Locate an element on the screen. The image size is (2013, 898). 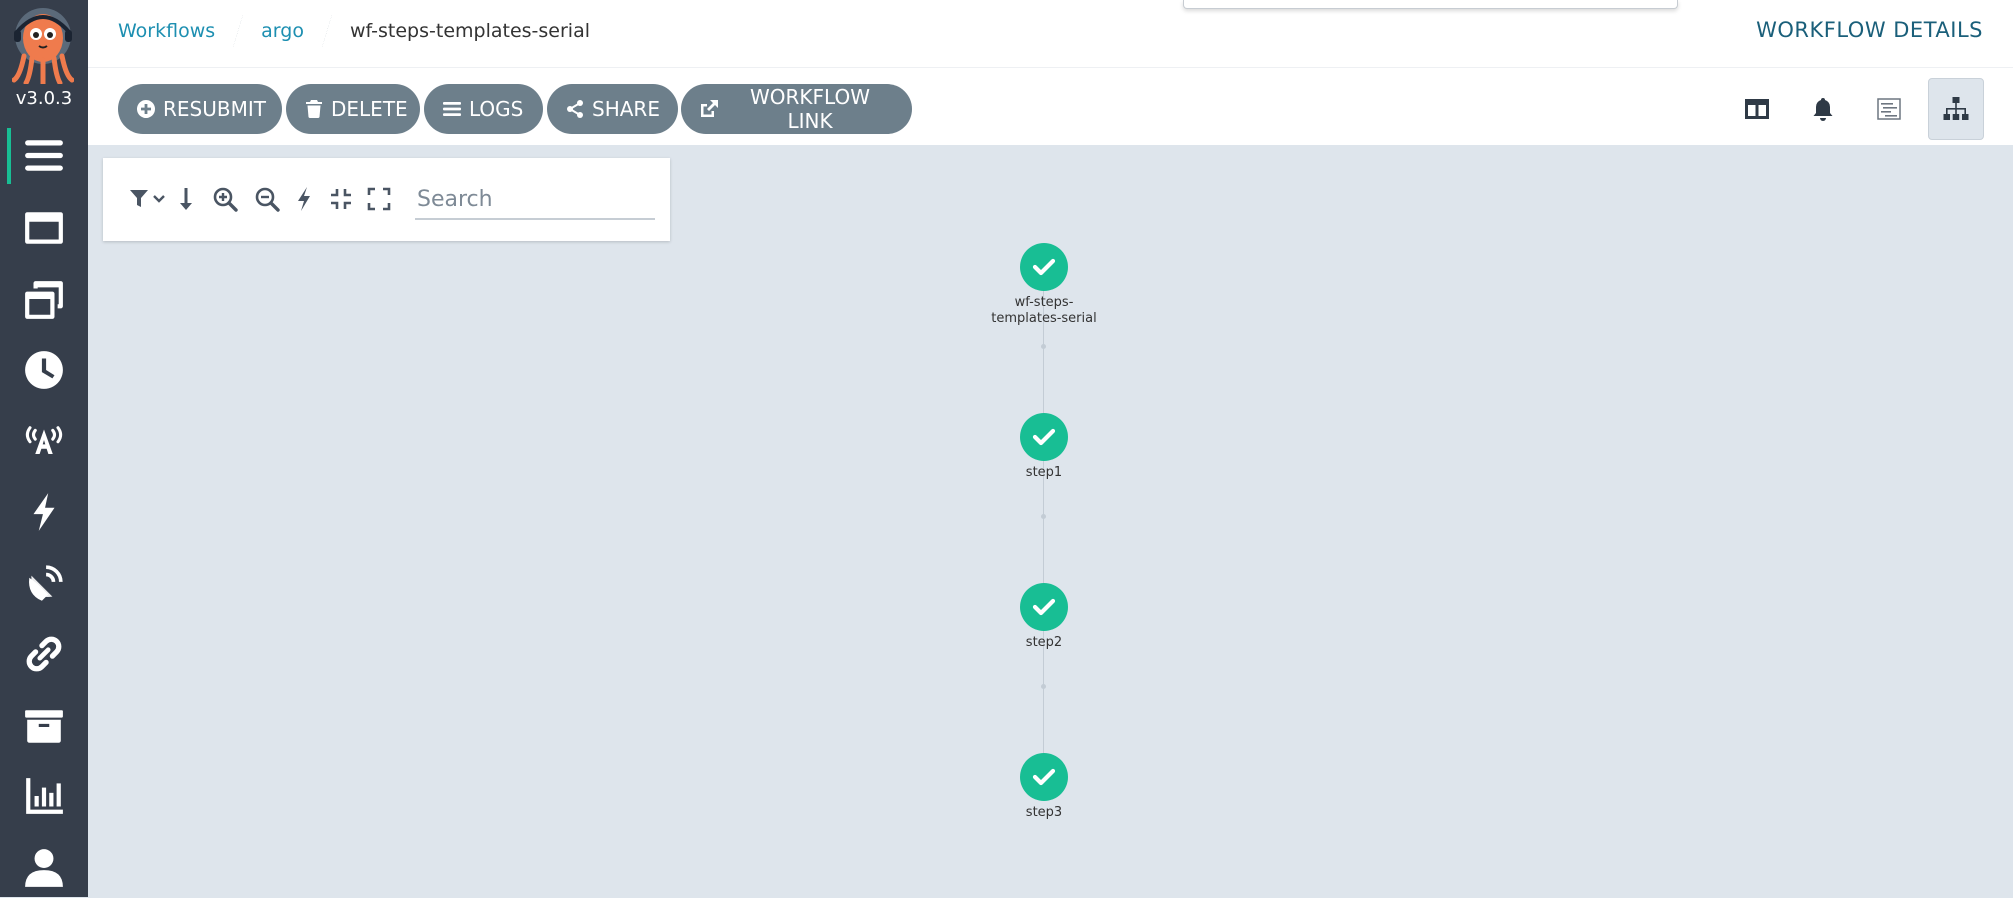
workflow-link-label: WORKFLOW LINK is located at coordinates (810, 109).